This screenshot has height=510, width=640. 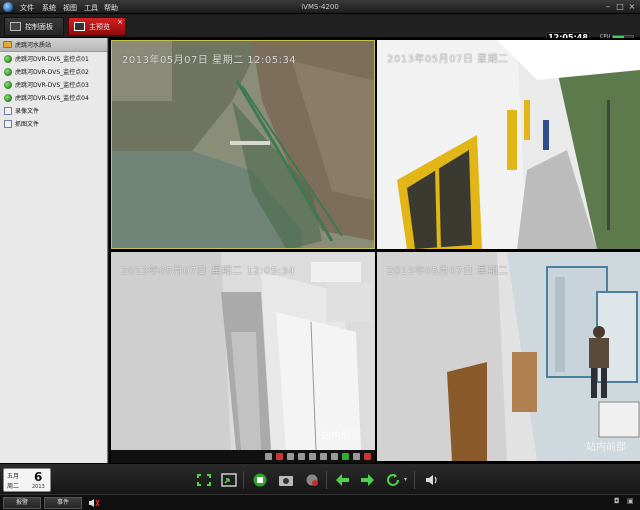 What do you see at coordinates (268, 456) in the screenshot?
I see `stop-icon` at bounding box center [268, 456].